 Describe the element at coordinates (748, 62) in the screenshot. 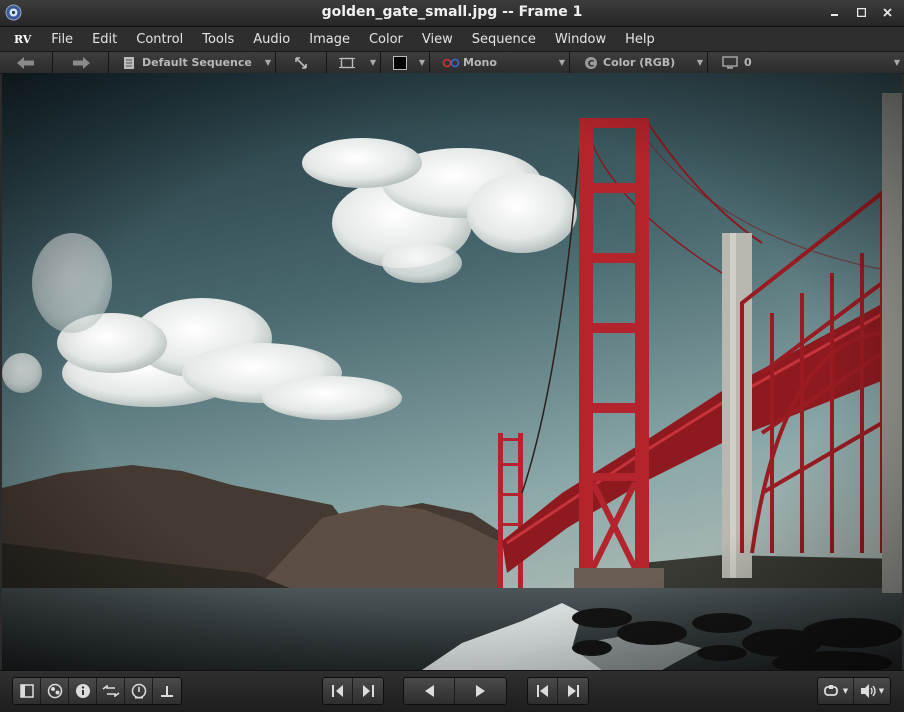

I see `display-label: 0` at that location.